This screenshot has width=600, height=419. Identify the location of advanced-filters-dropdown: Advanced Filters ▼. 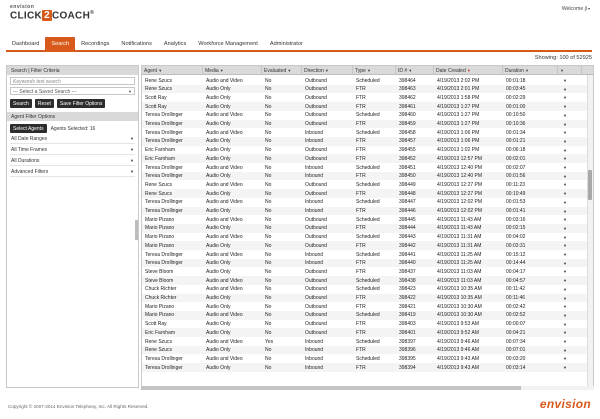
(72, 171).